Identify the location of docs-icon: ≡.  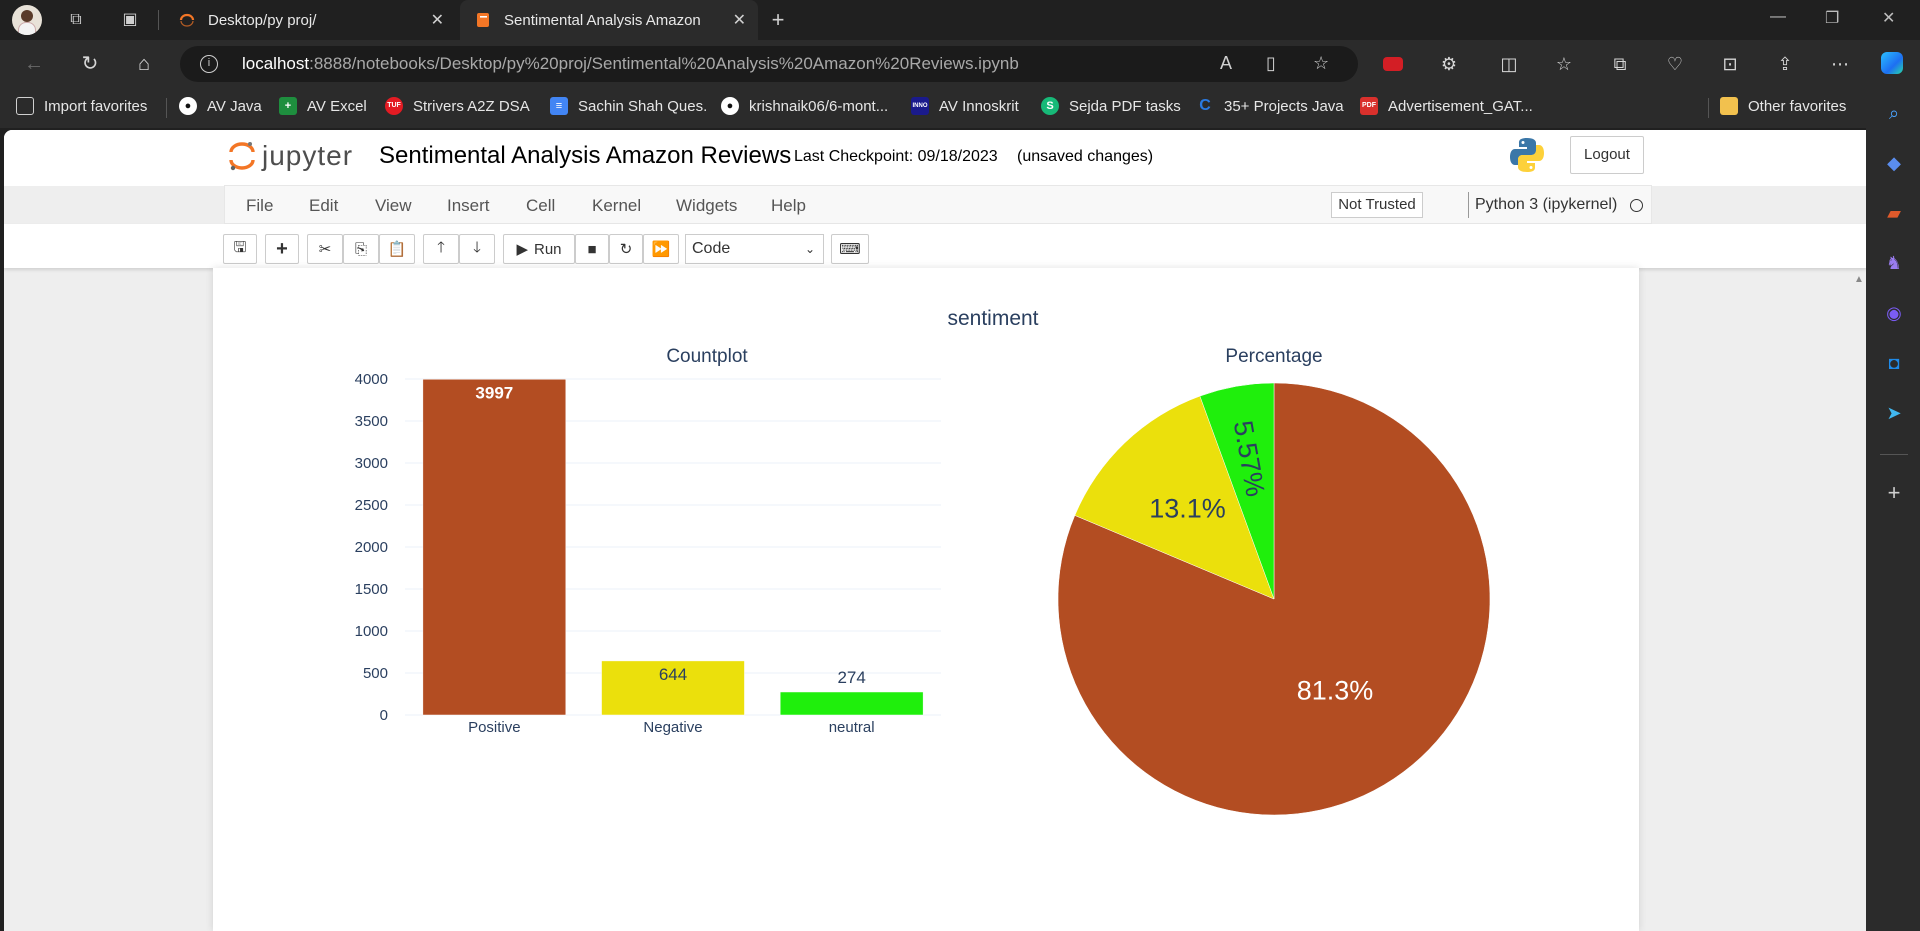
(559, 106).